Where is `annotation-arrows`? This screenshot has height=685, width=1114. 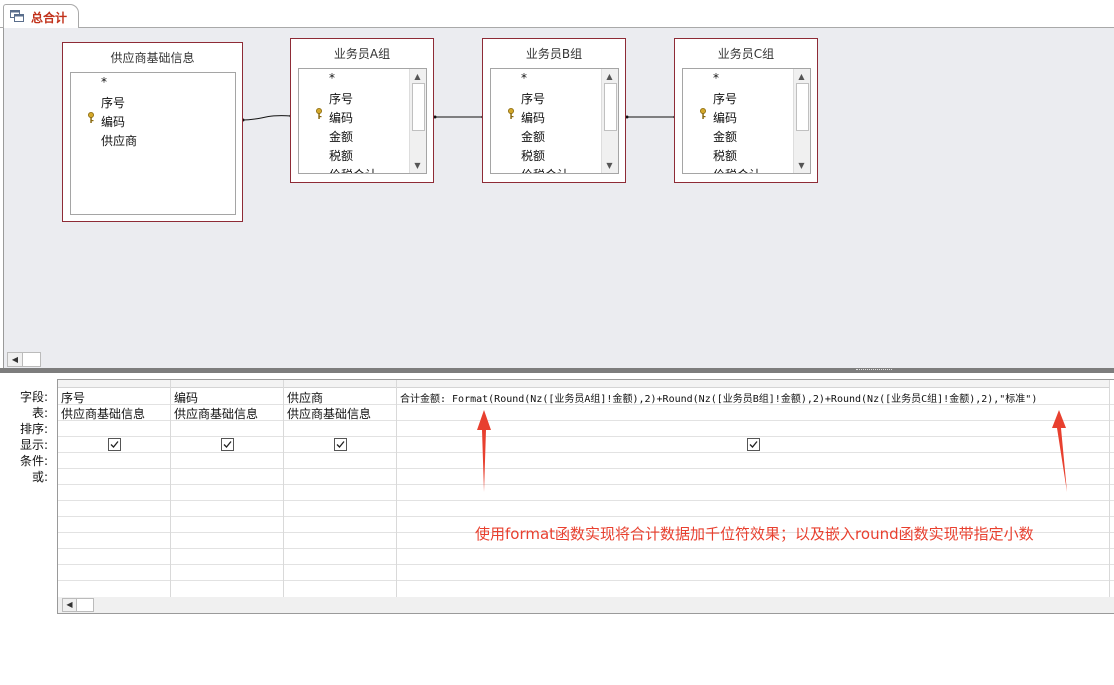 annotation-arrows is located at coordinates (772, 451).